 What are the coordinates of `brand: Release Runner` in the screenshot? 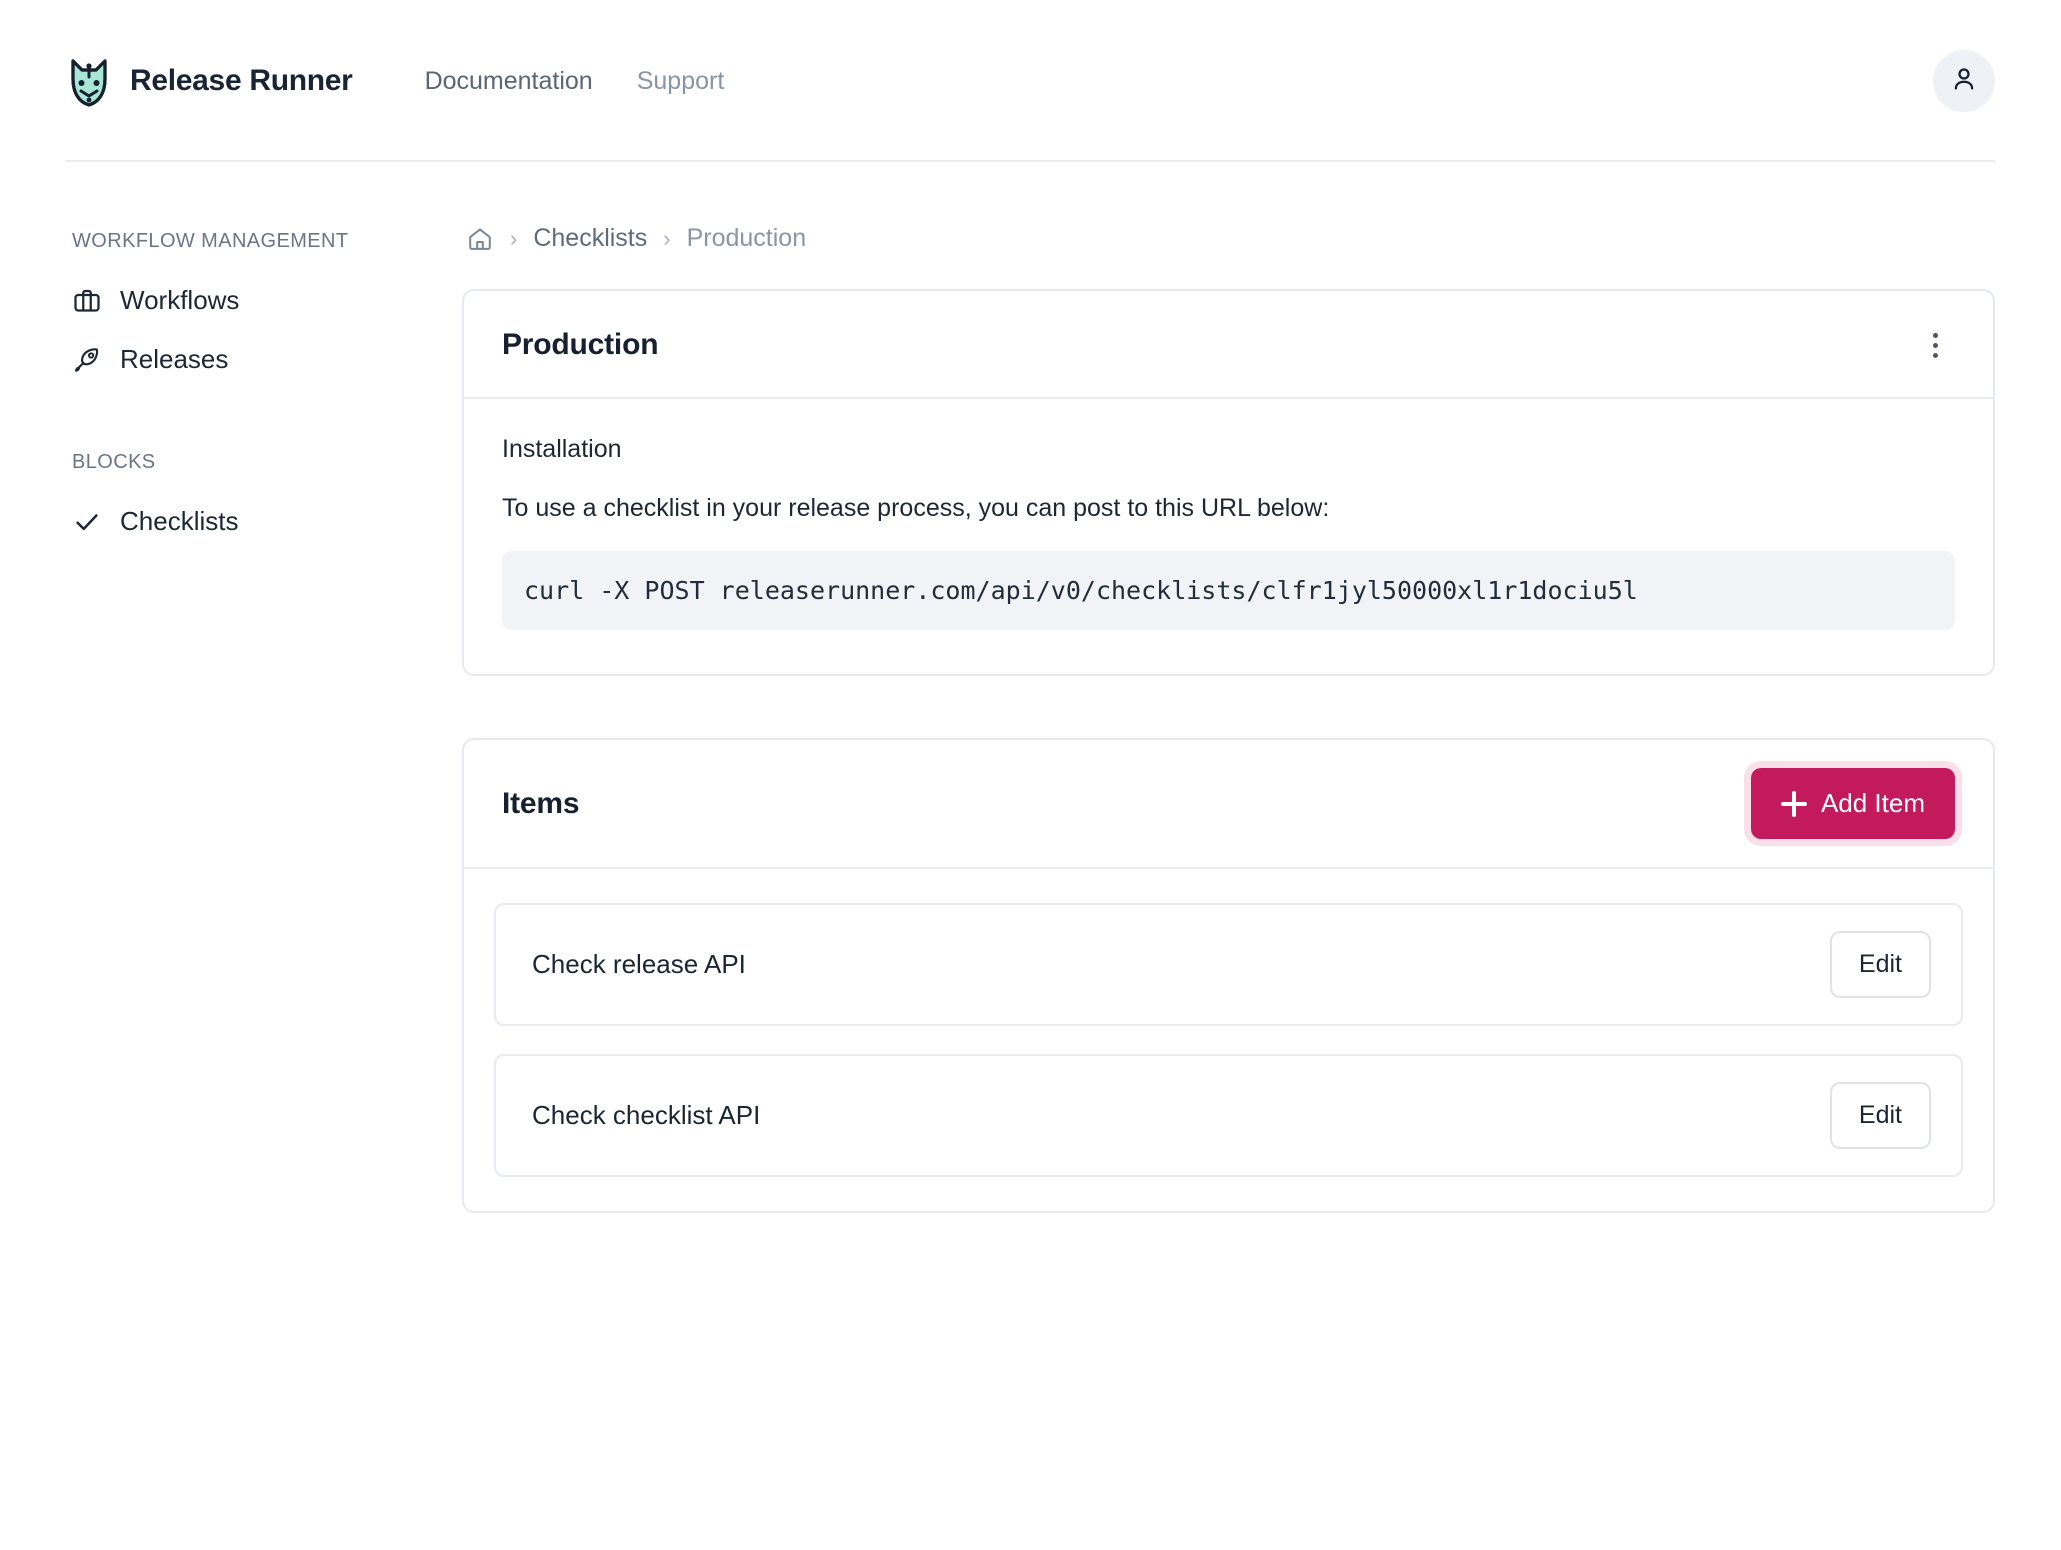 It's located at (209, 81).